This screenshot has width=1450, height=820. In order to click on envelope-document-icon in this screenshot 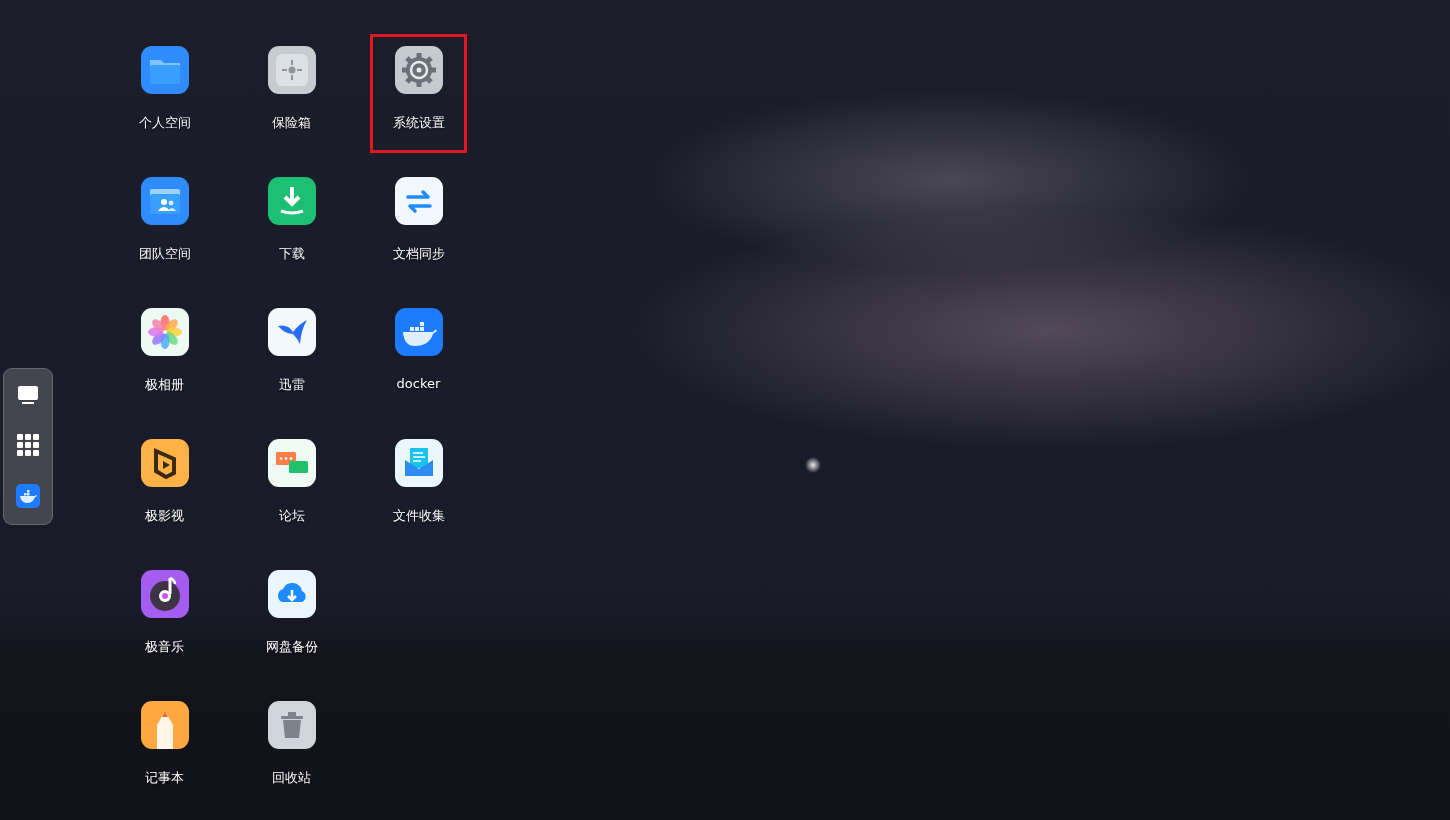, I will do `click(418, 463)`.